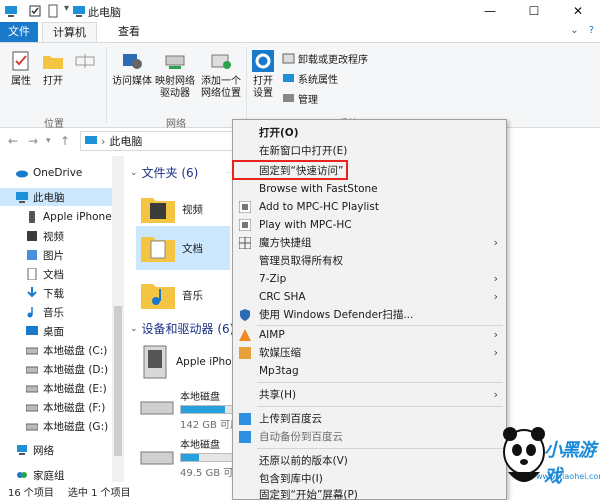  Describe the element at coordinates (245, 243) in the screenshot. I see `grid-icon` at that location.